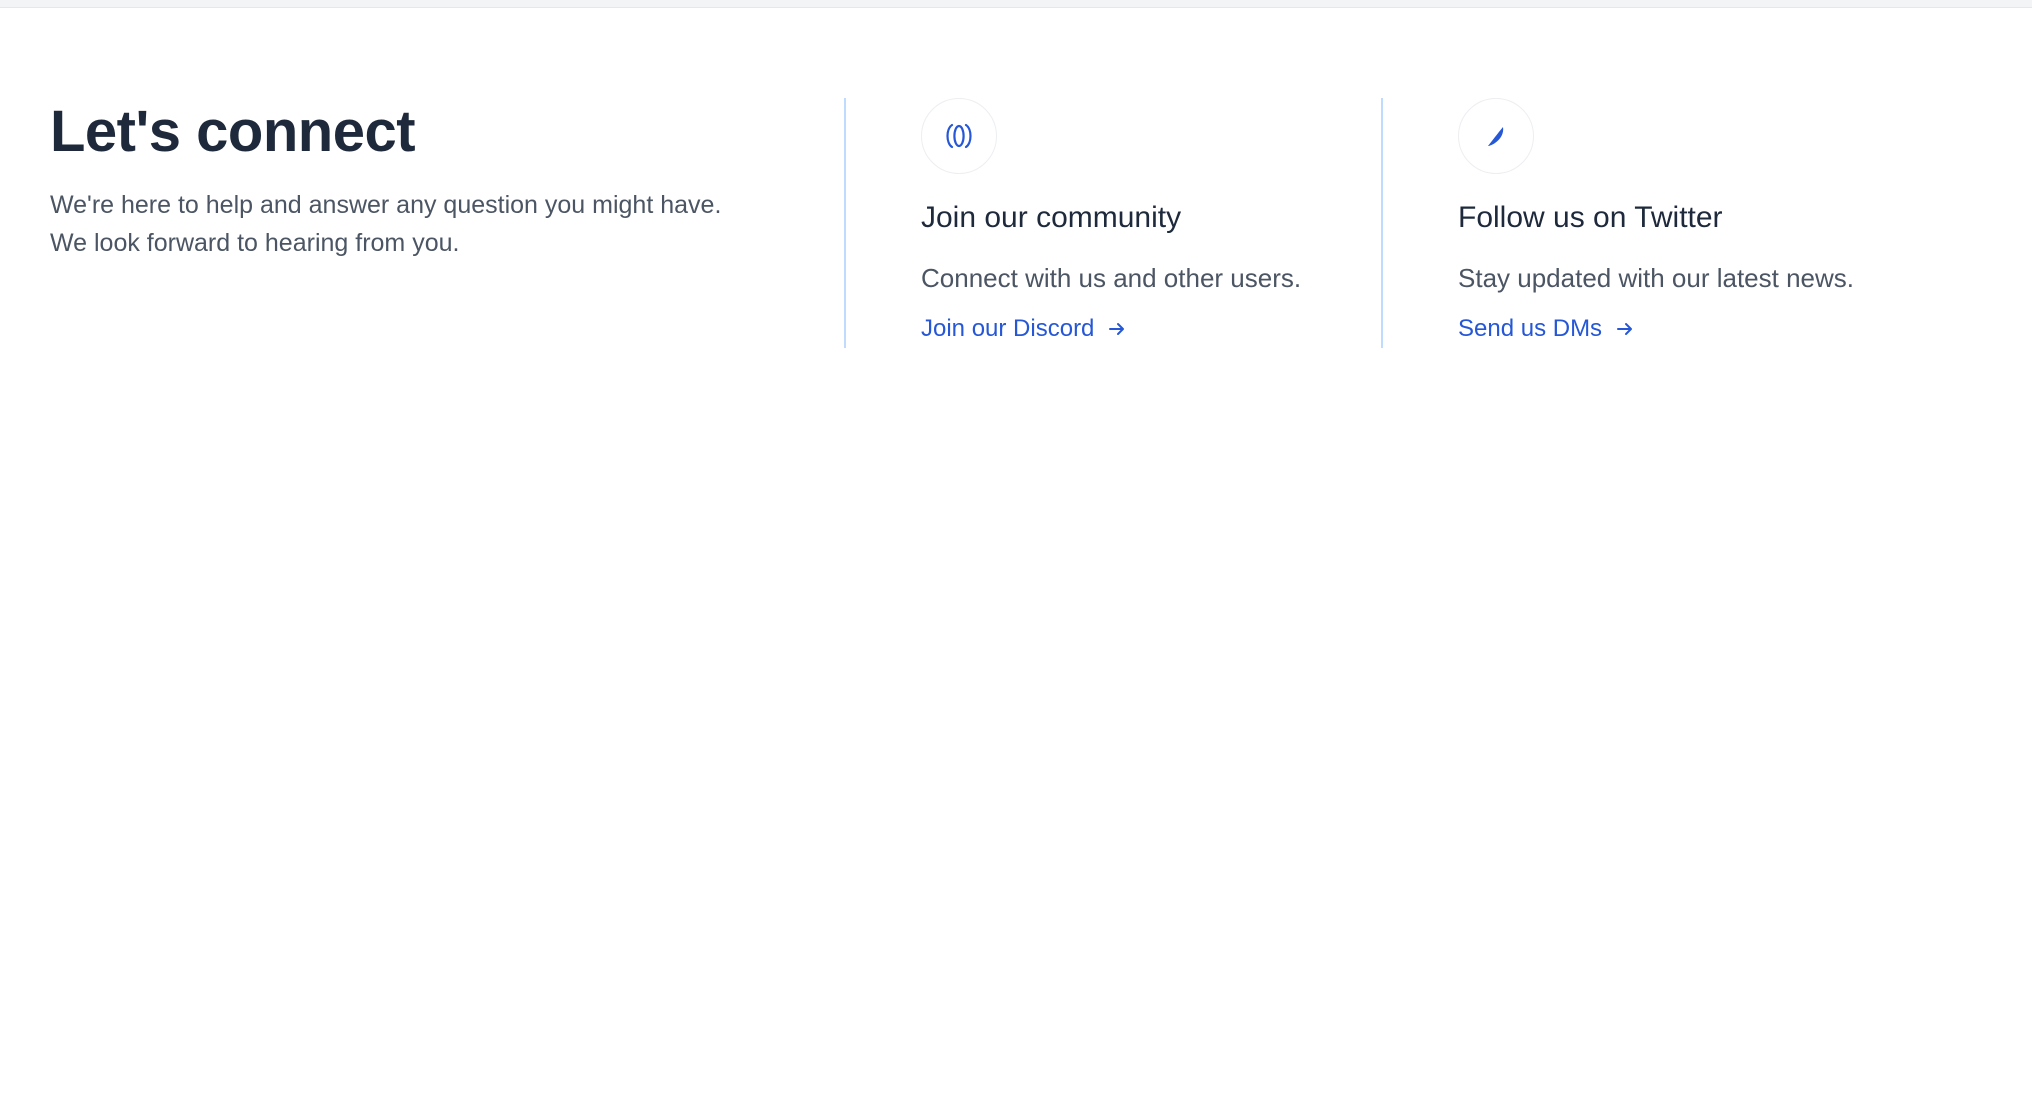  I want to click on divider-twitter, so click(1382, 223).